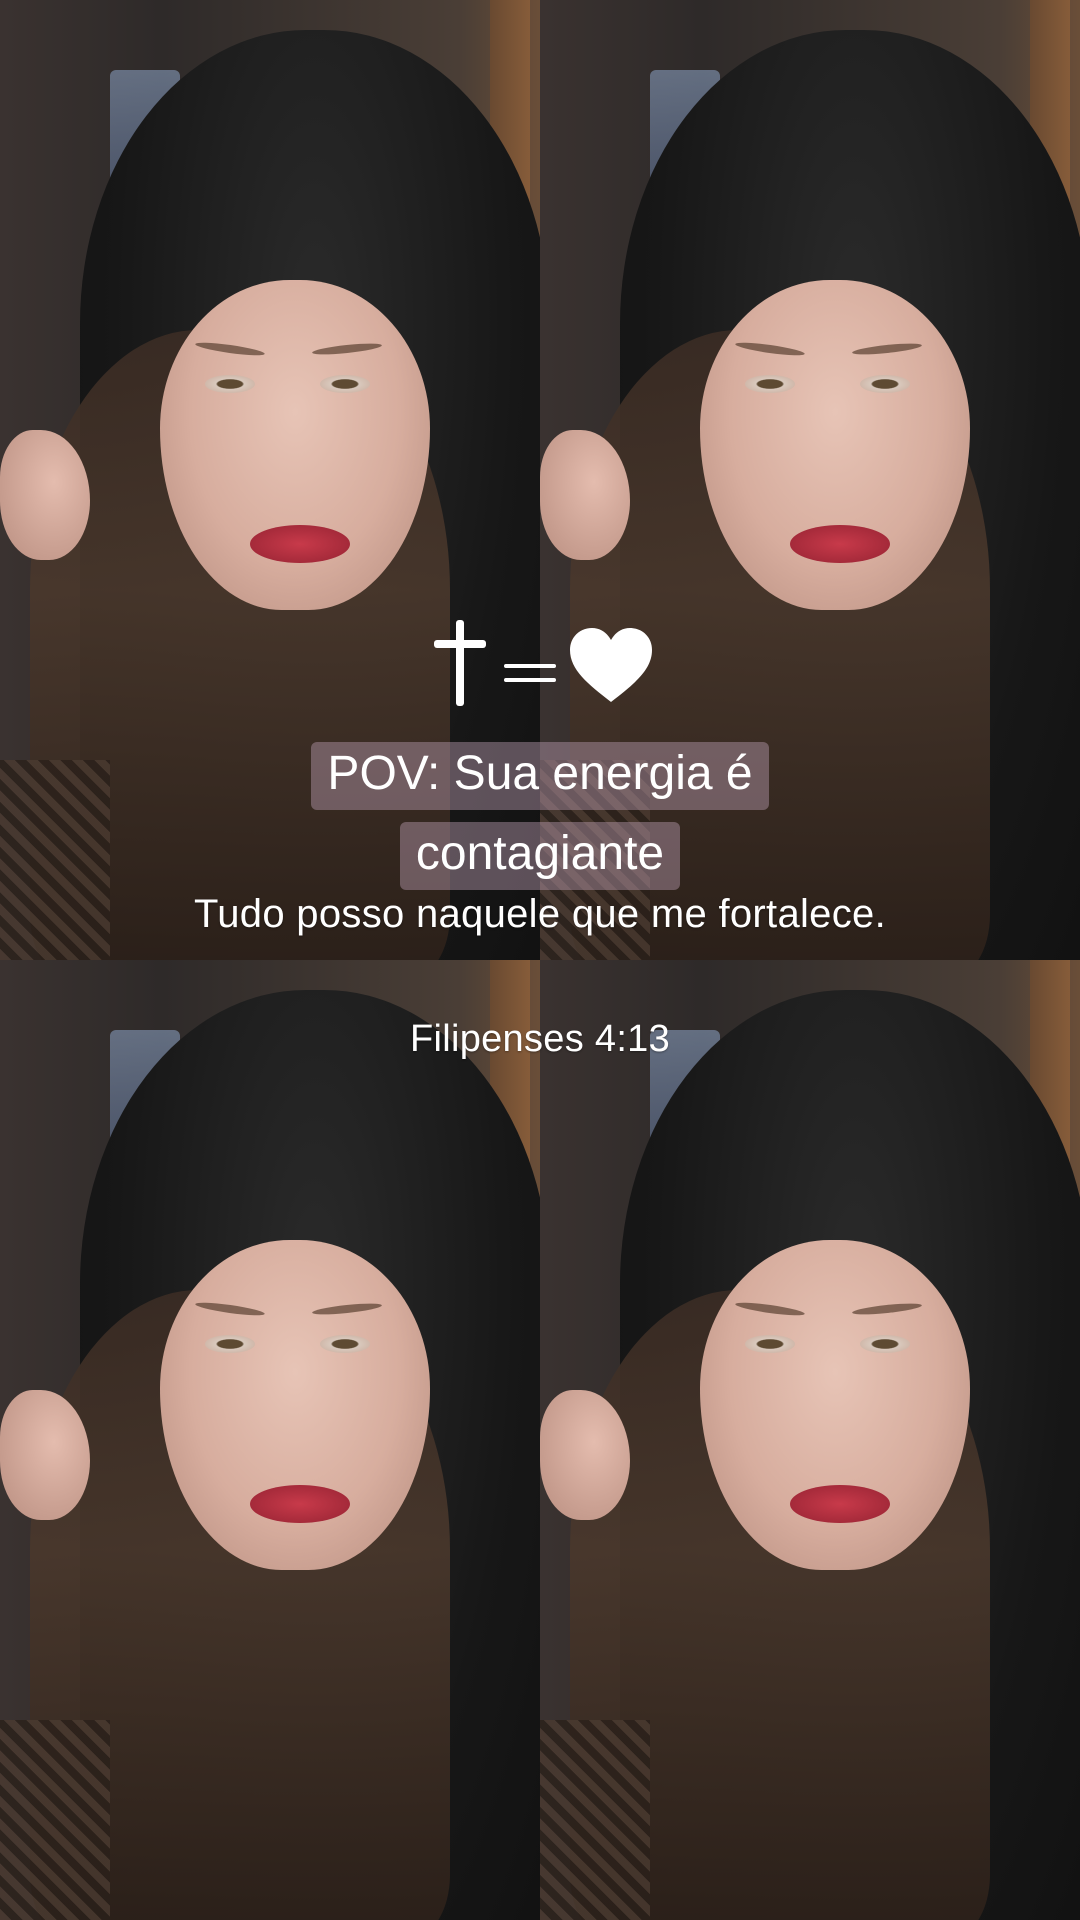 This screenshot has height=1920, width=1080. Describe the element at coordinates (540, 914) in the screenshot. I see `bible-verse: Tudo posso naquele que me fortalece.` at that location.